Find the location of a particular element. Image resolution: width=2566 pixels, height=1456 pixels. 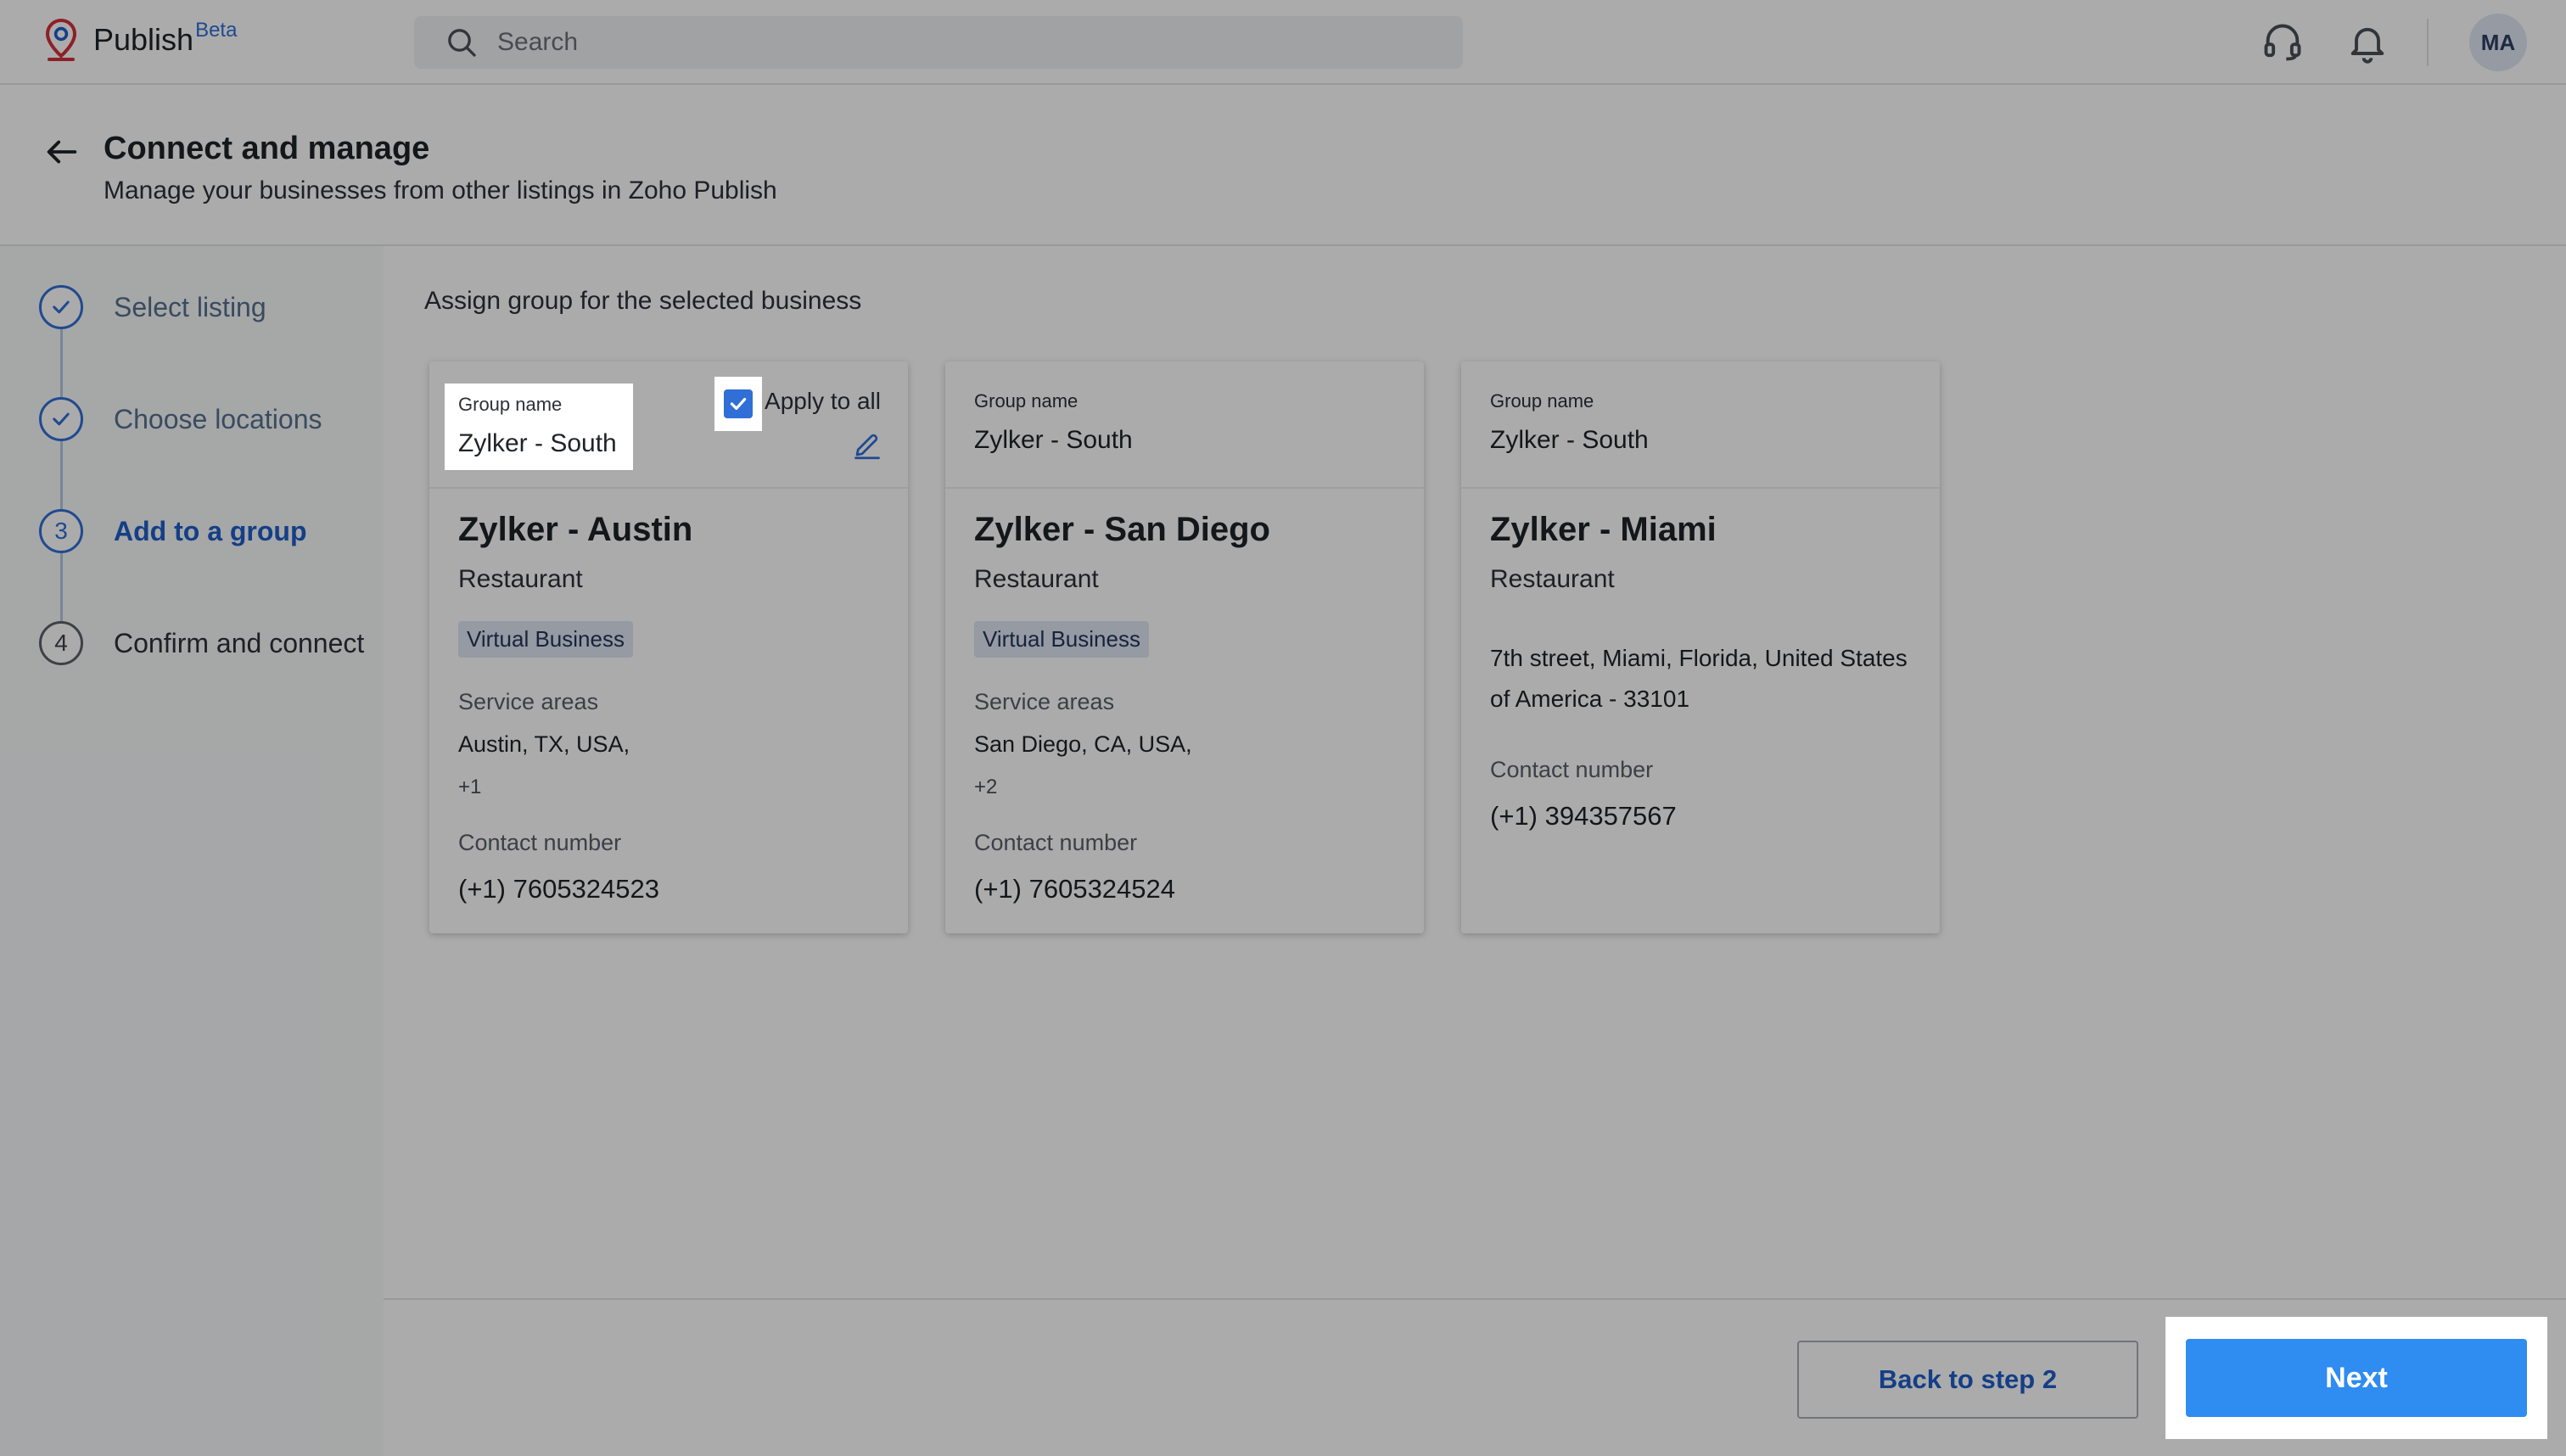

business-name: Zylker - Miami is located at coordinates (1603, 529).